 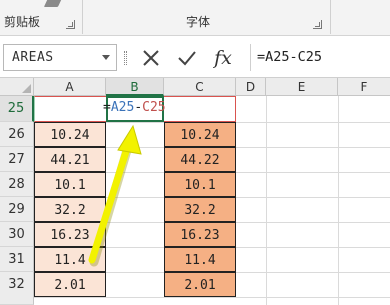 I want to click on column-header-c: C, so click(x=200, y=87).